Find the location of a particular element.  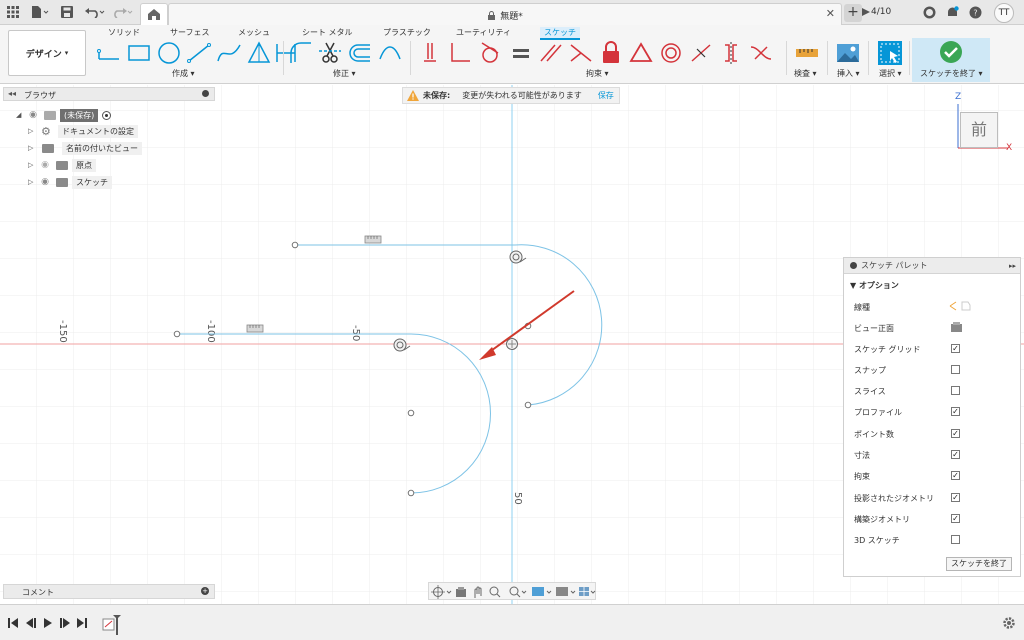

construction-geometry-checkbox: ✓ is located at coordinates (955, 518).